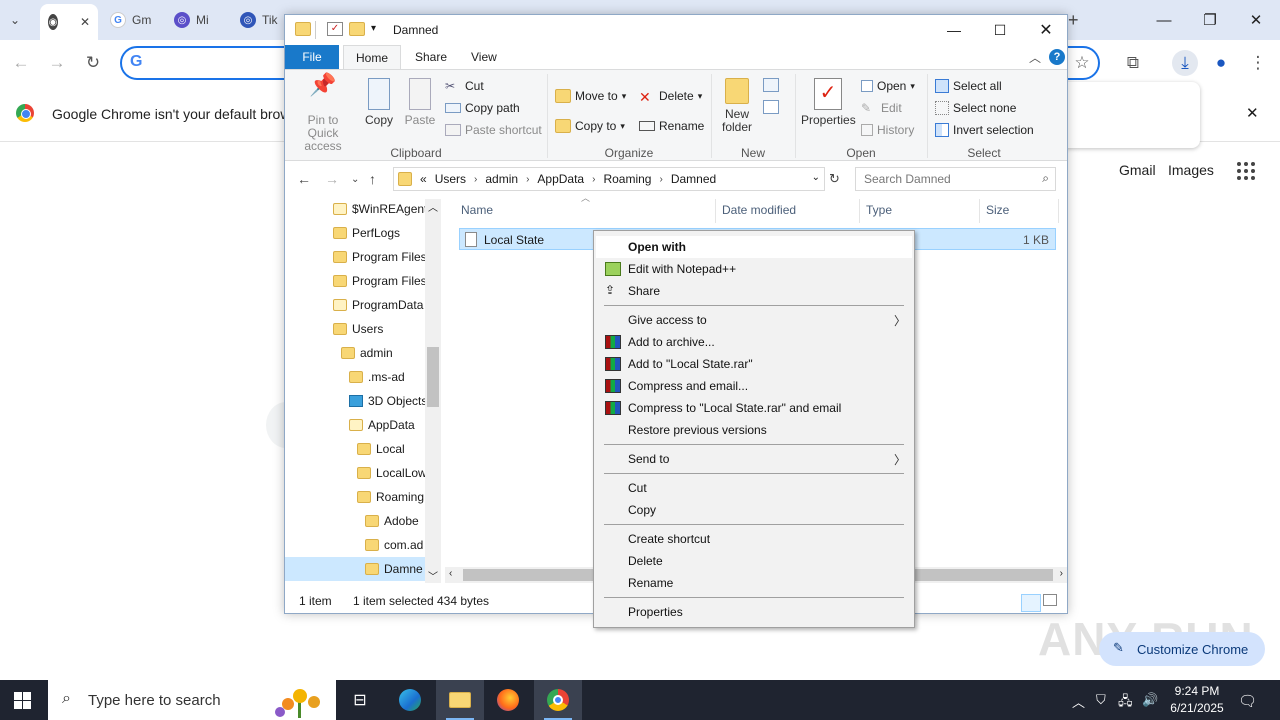 The image size is (1280, 720). I want to click on tab-site: ◎ Mi, so click(191, 20).